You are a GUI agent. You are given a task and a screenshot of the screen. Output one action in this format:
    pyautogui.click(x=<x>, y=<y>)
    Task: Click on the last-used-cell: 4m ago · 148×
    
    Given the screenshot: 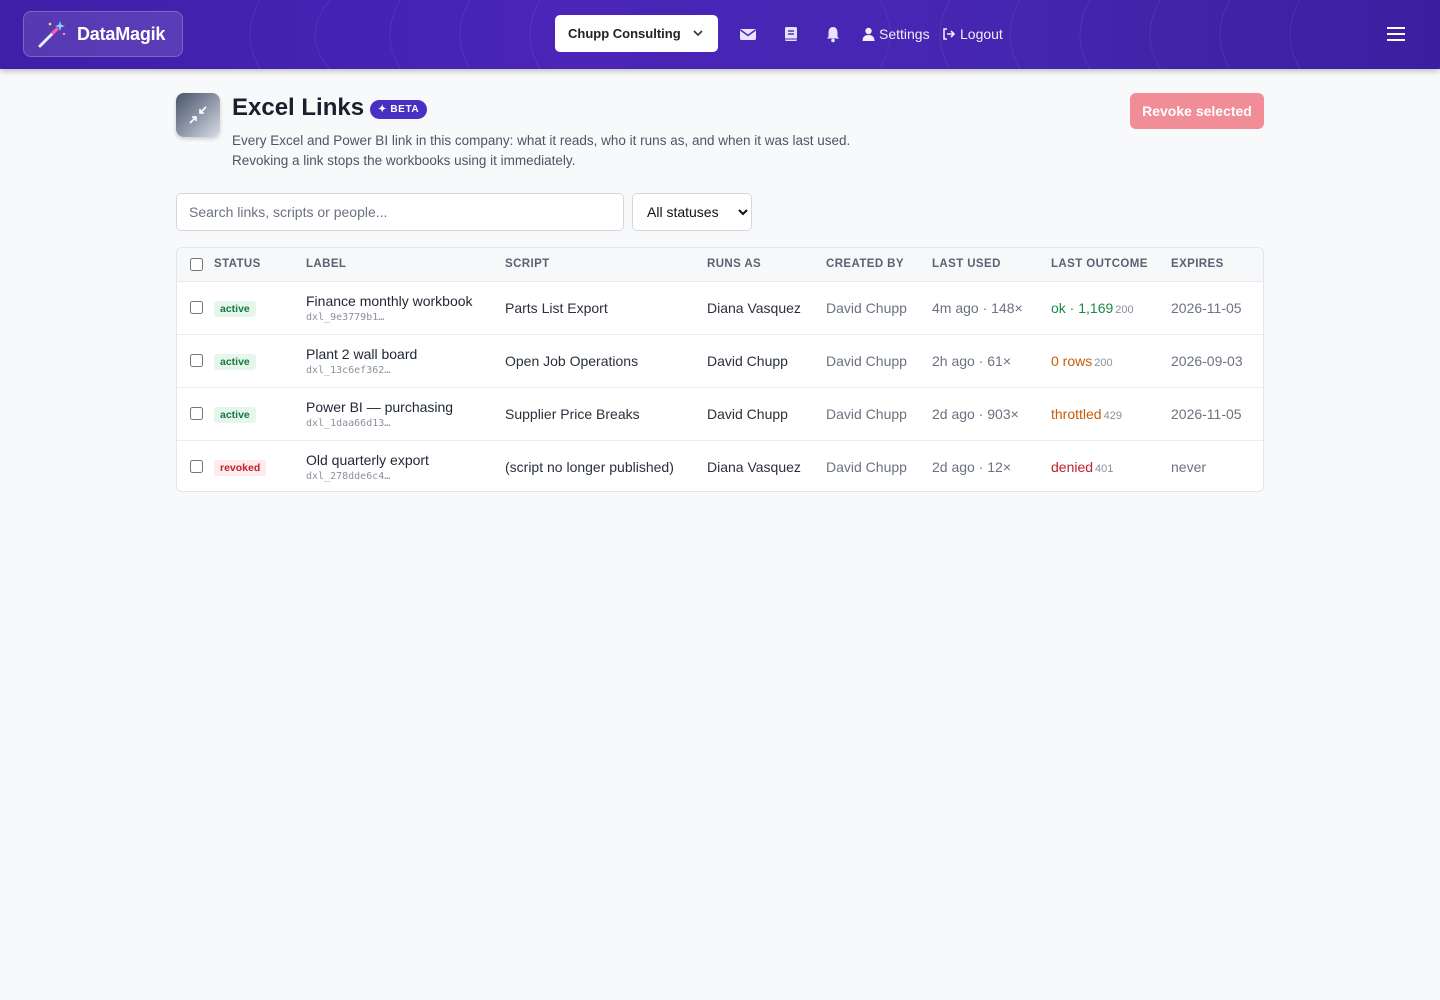 What is the action you would take?
    pyautogui.click(x=977, y=307)
    